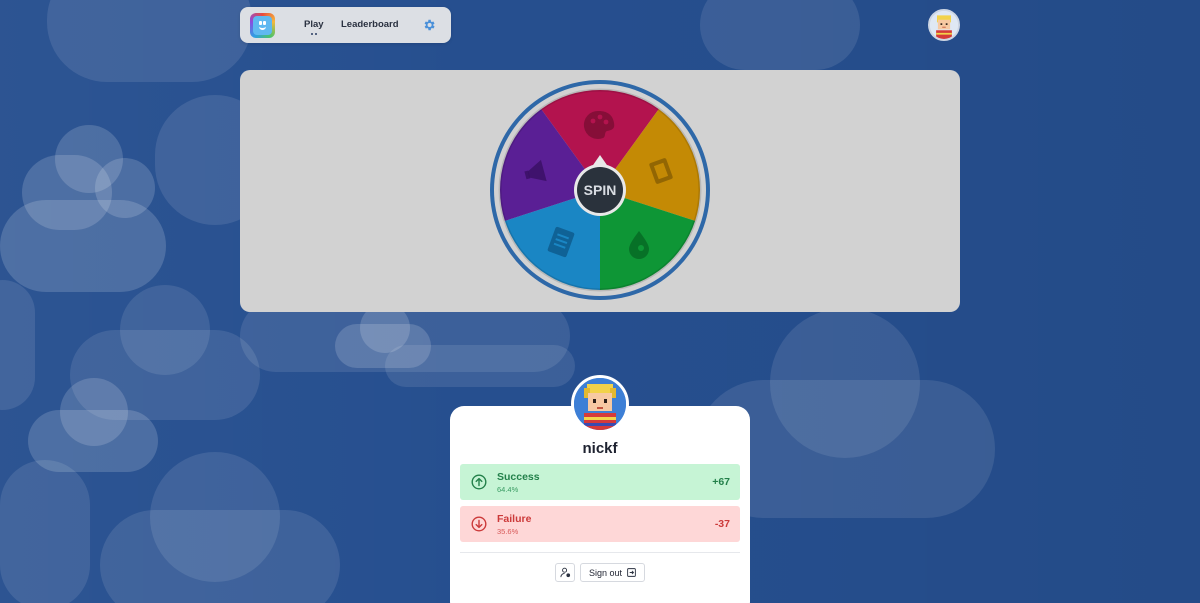 Image resolution: width=1200 pixels, height=603 pixels. Describe the element at coordinates (313, 34) in the screenshot. I see `active-indicator` at that location.